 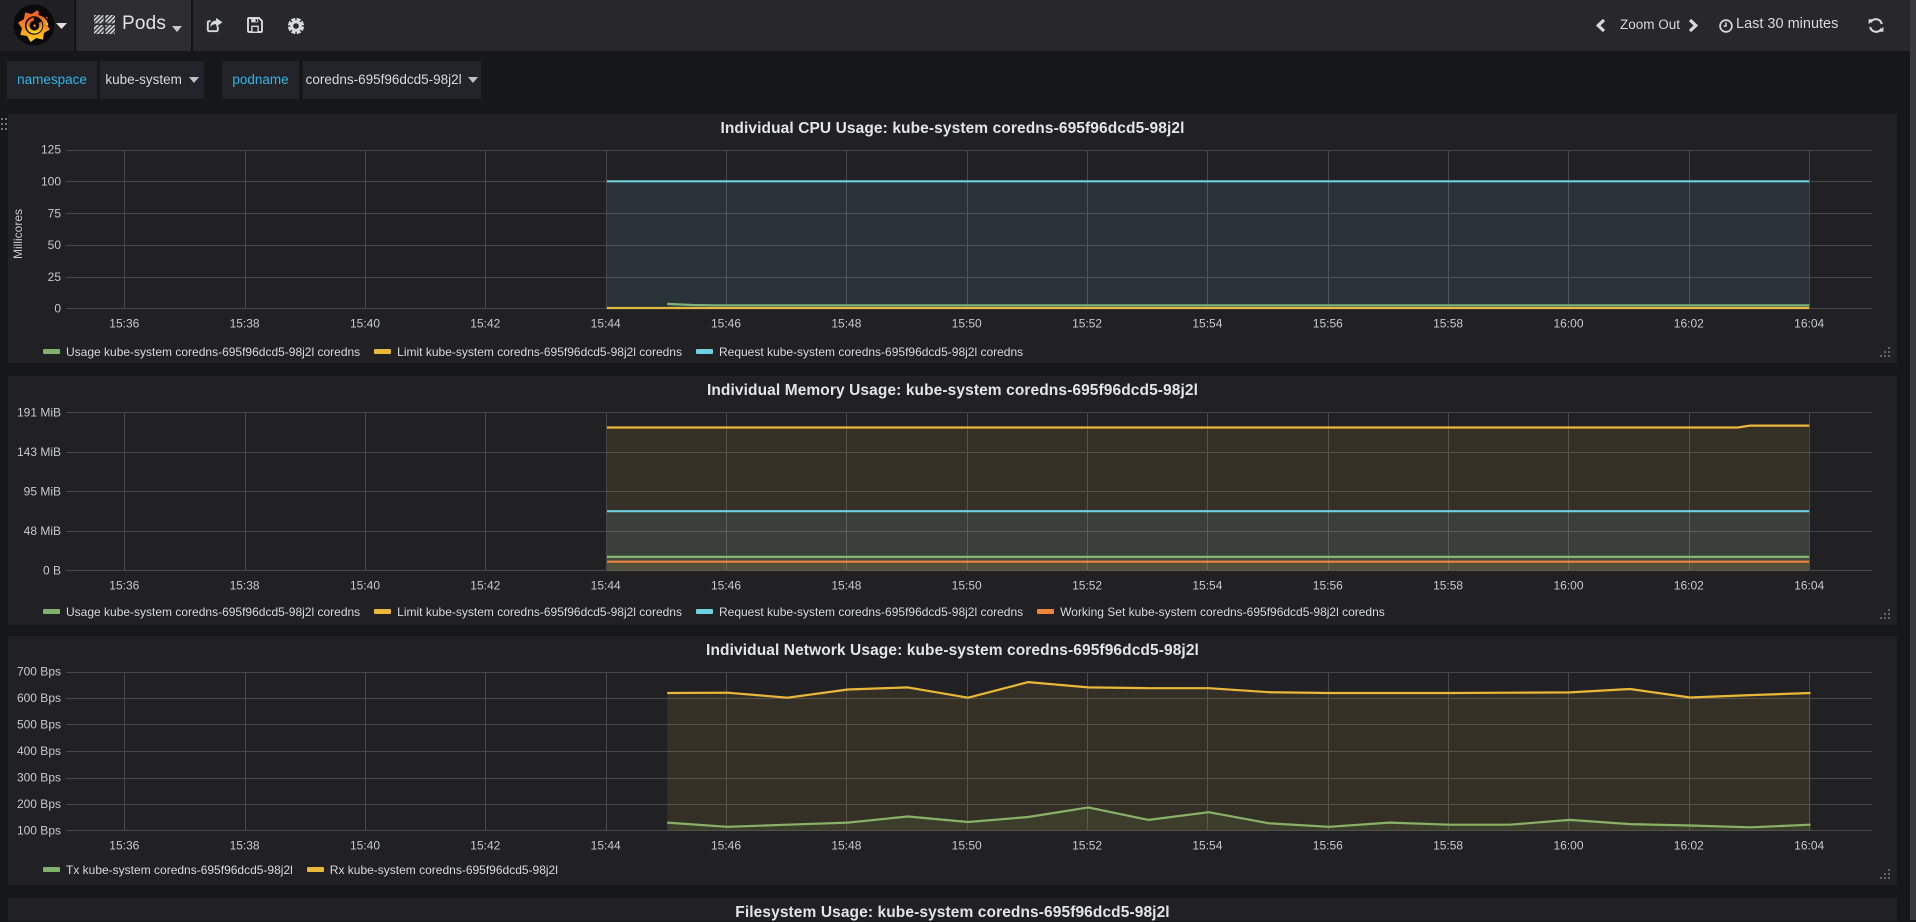 I want to click on svg-text: 100, so click(x=51, y=182).